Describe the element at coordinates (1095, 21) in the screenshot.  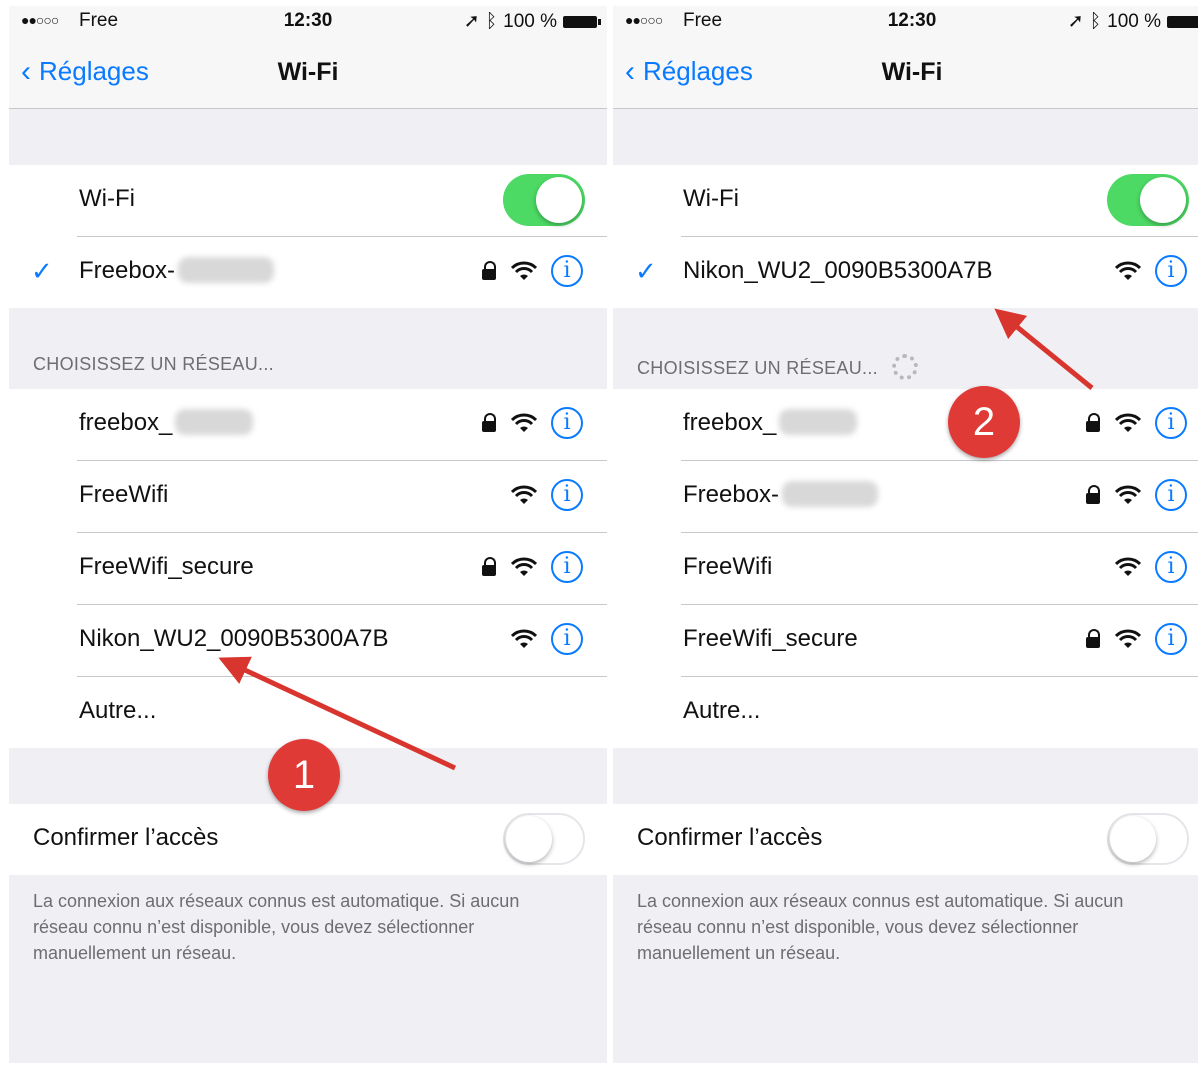
I see `bluetooth-icon: ᛒ` at that location.